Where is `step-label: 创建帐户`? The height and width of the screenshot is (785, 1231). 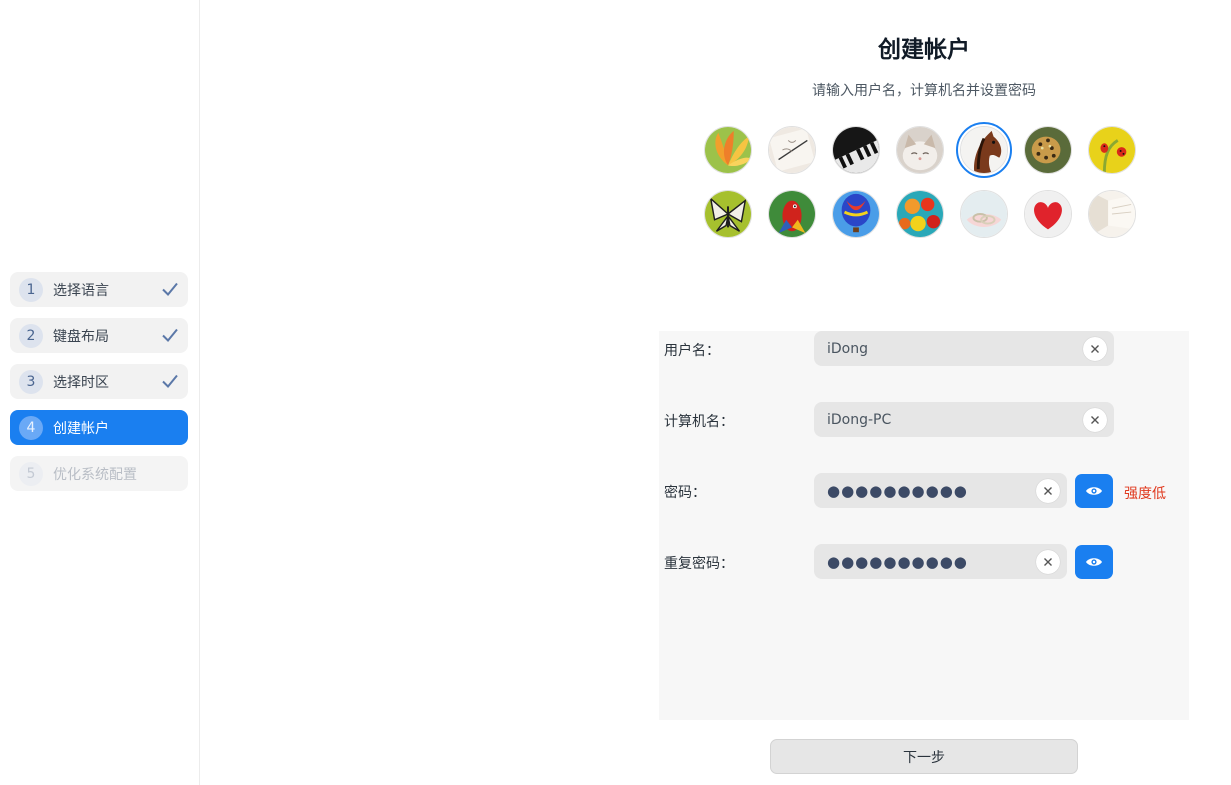
step-label: 创建帐户 is located at coordinates (81, 428).